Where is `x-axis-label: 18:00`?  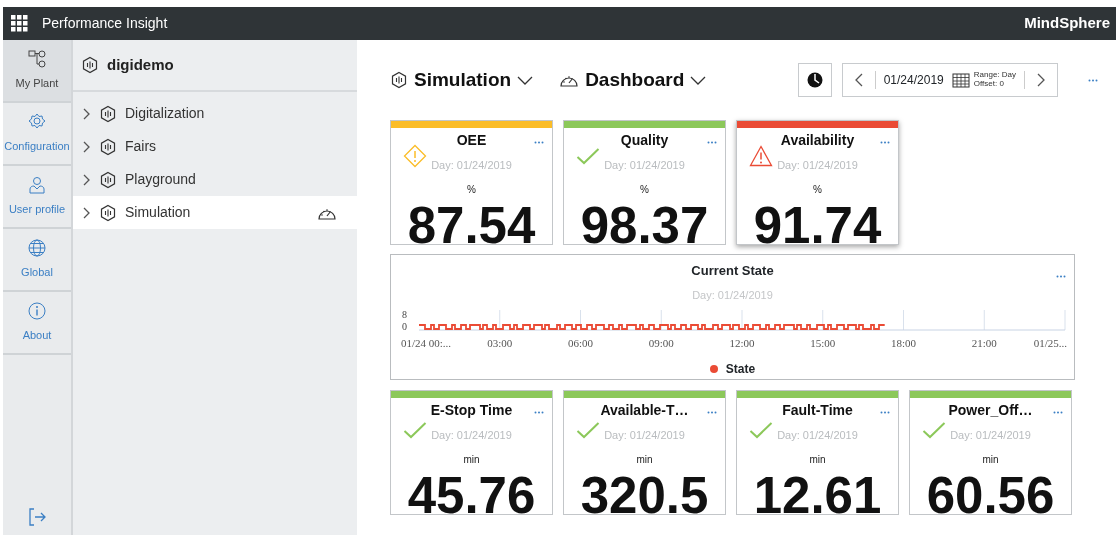 x-axis-label: 18:00 is located at coordinates (903, 343).